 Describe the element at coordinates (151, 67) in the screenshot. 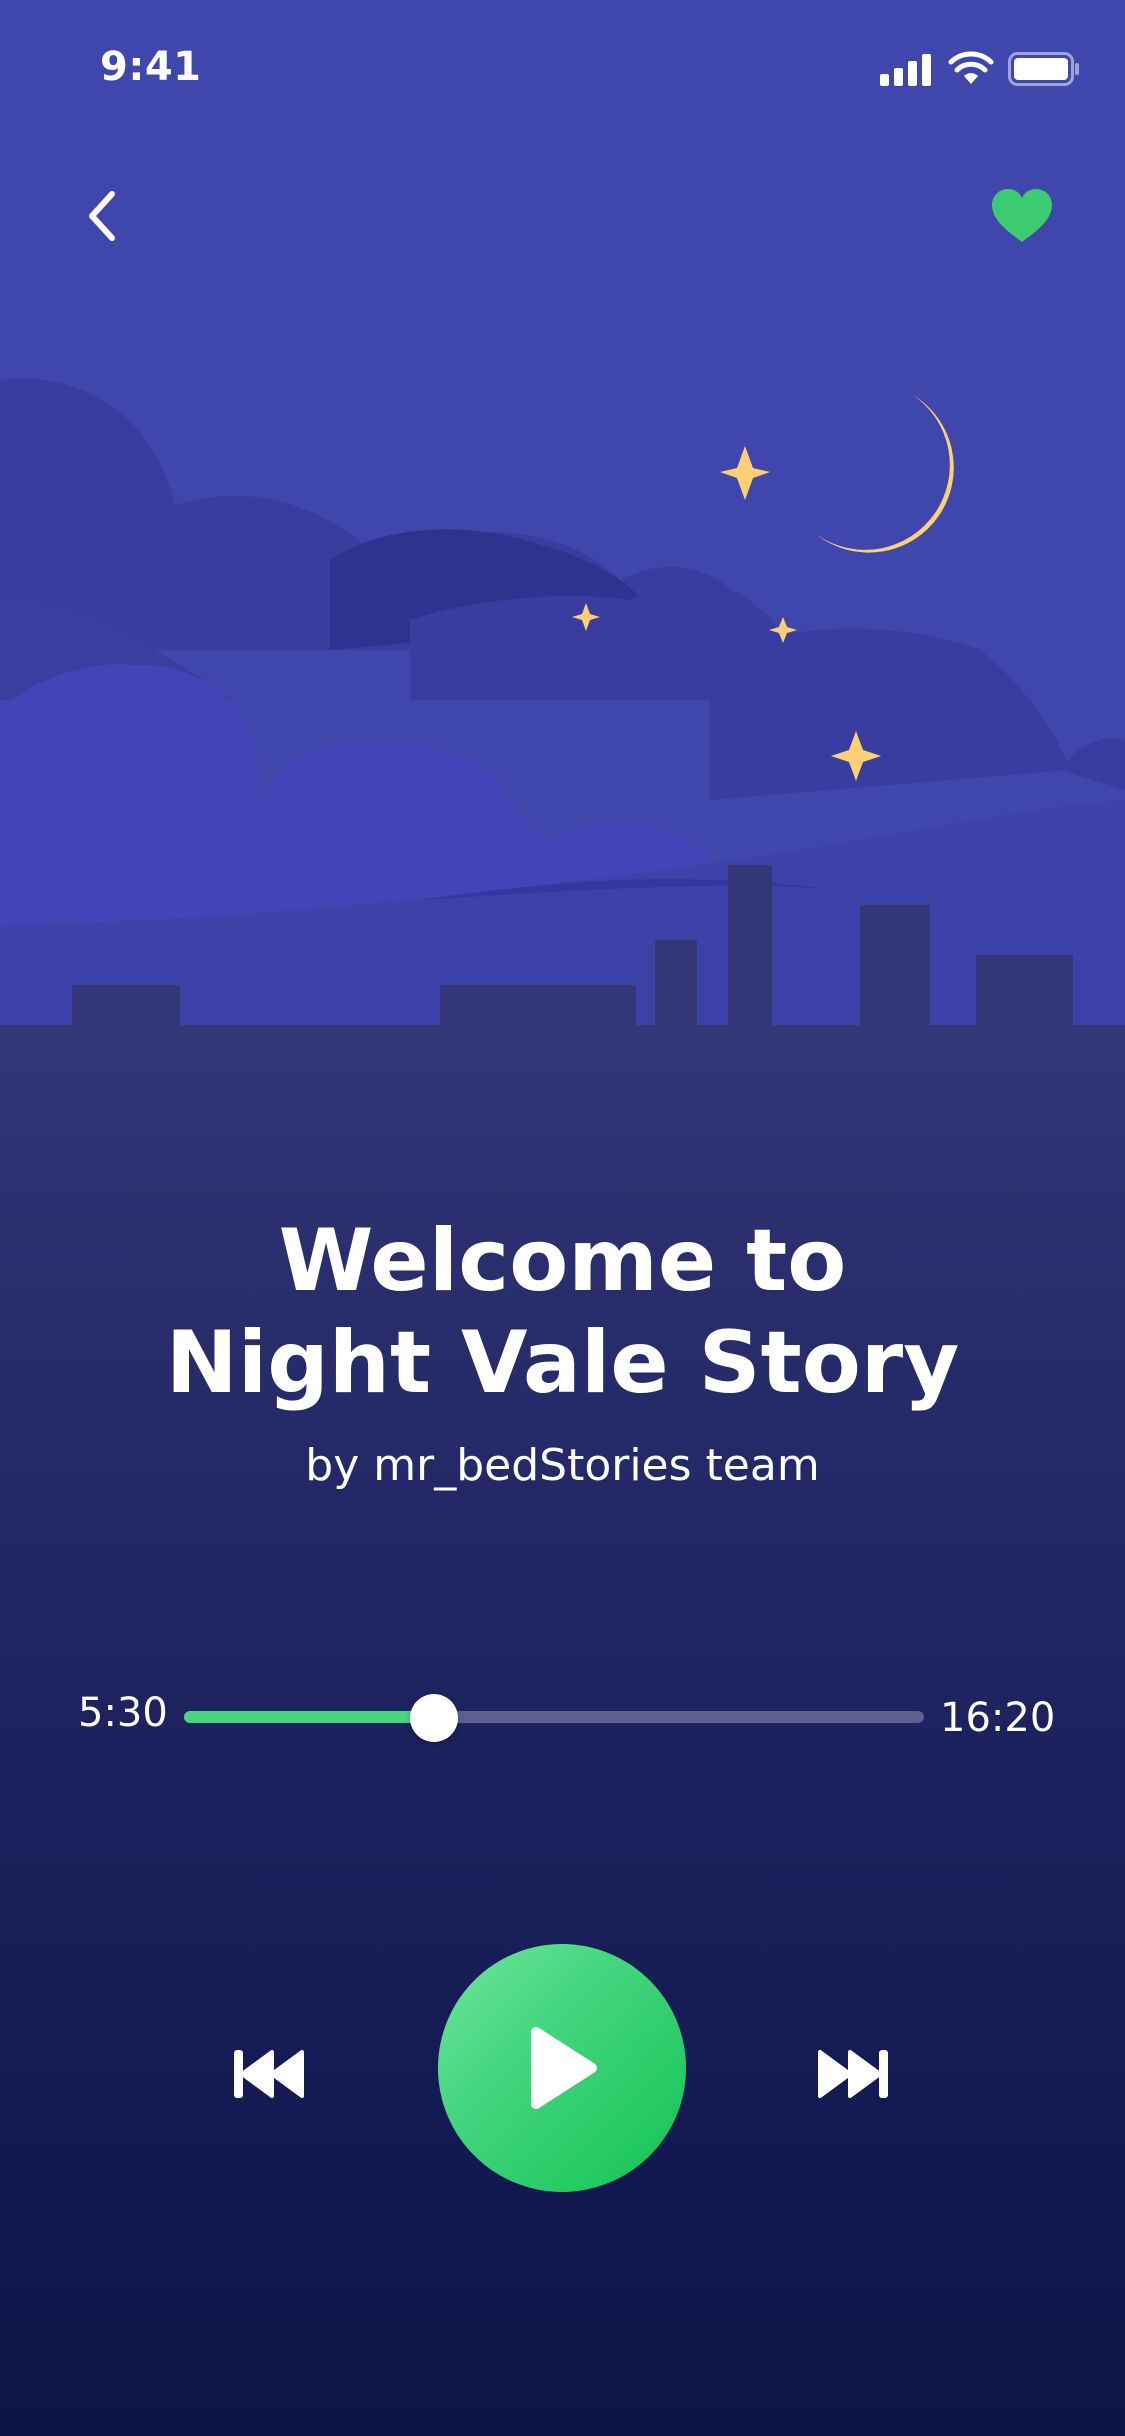

I see `status-bar-time: 9:41` at that location.